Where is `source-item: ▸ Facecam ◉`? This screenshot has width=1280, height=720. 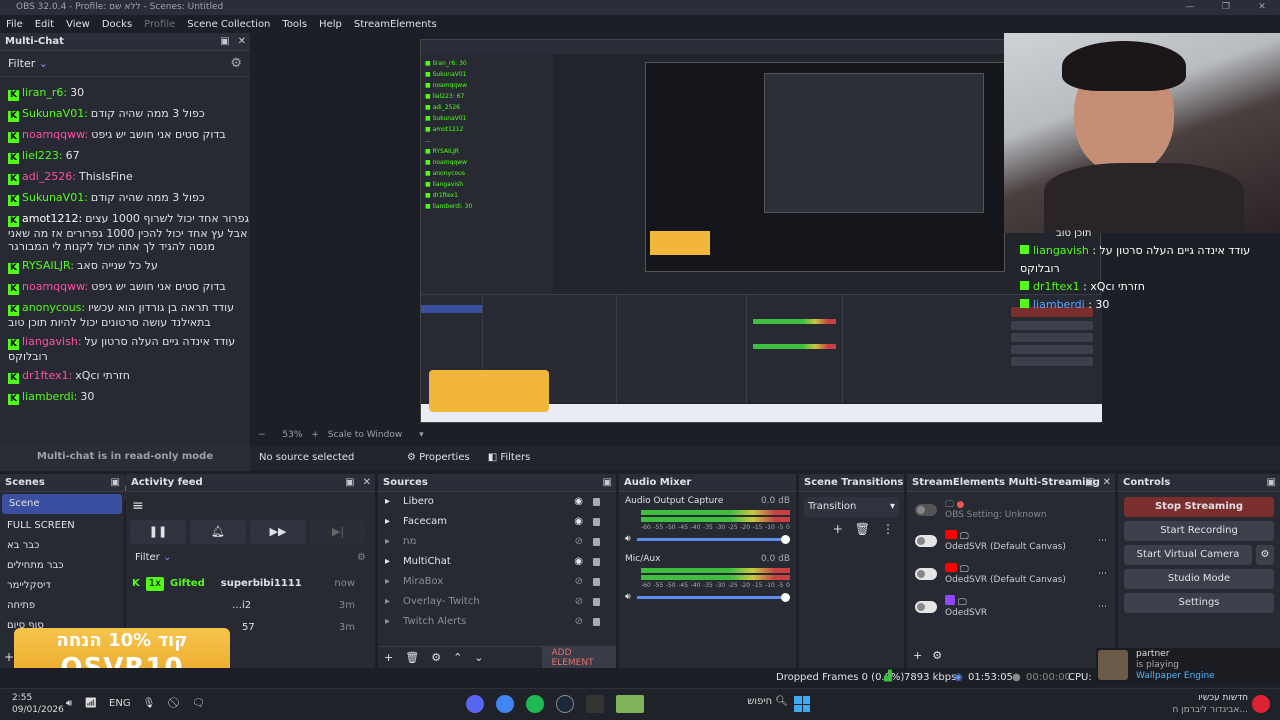 source-item: ▸ Facecam ◉ is located at coordinates (497, 522).